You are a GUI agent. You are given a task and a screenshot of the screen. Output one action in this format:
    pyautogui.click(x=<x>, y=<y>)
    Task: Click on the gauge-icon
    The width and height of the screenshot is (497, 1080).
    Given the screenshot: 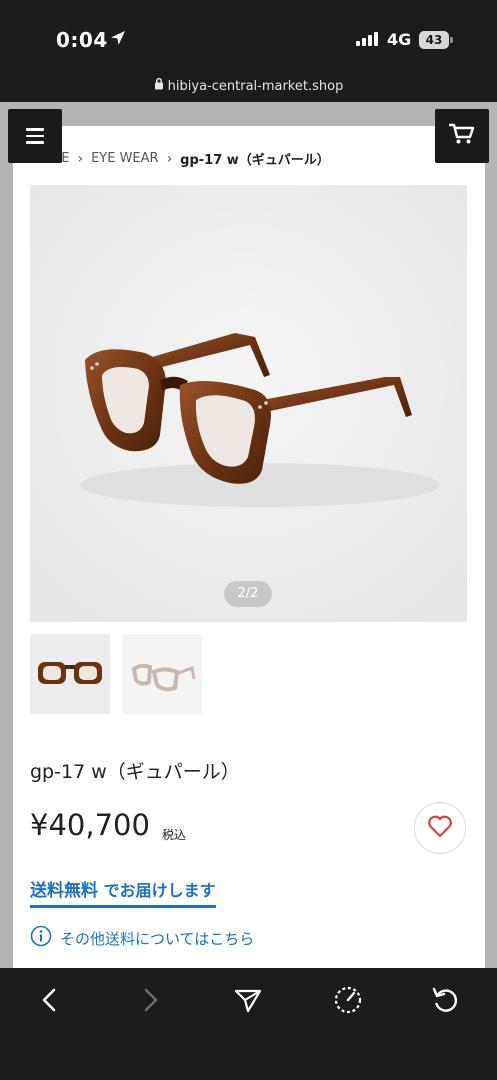 What is the action you would take?
    pyautogui.click(x=348, y=1002)
    